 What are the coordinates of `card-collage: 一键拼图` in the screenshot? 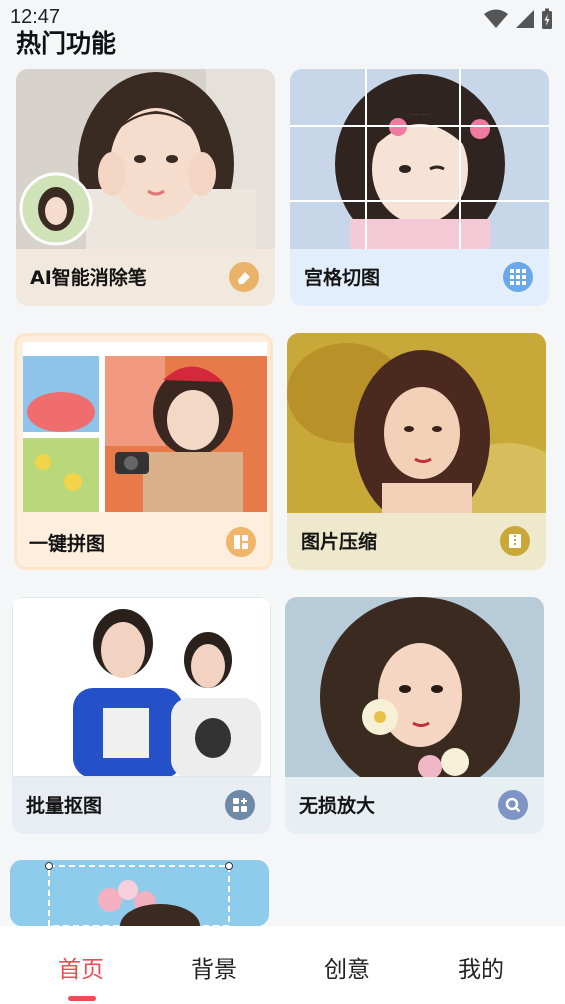 It's located at (143, 451).